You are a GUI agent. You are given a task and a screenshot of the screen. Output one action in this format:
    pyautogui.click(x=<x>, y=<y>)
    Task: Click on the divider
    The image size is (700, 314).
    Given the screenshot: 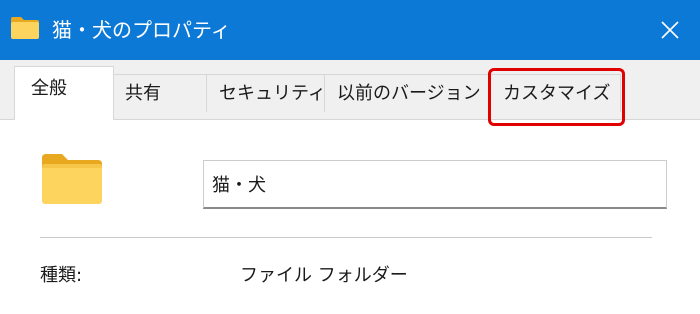 What is the action you would take?
    pyautogui.click(x=346, y=237)
    